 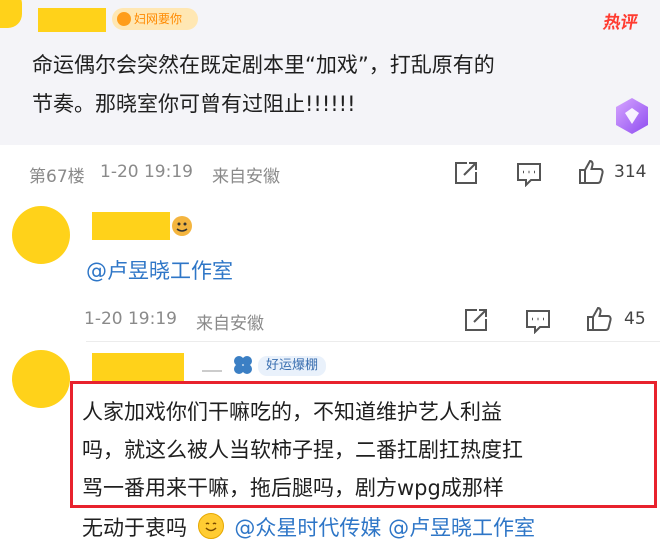 What do you see at coordinates (620, 23) in the screenshot?
I see `hot-comment-label: 热评` at bounding box center [620, 23].